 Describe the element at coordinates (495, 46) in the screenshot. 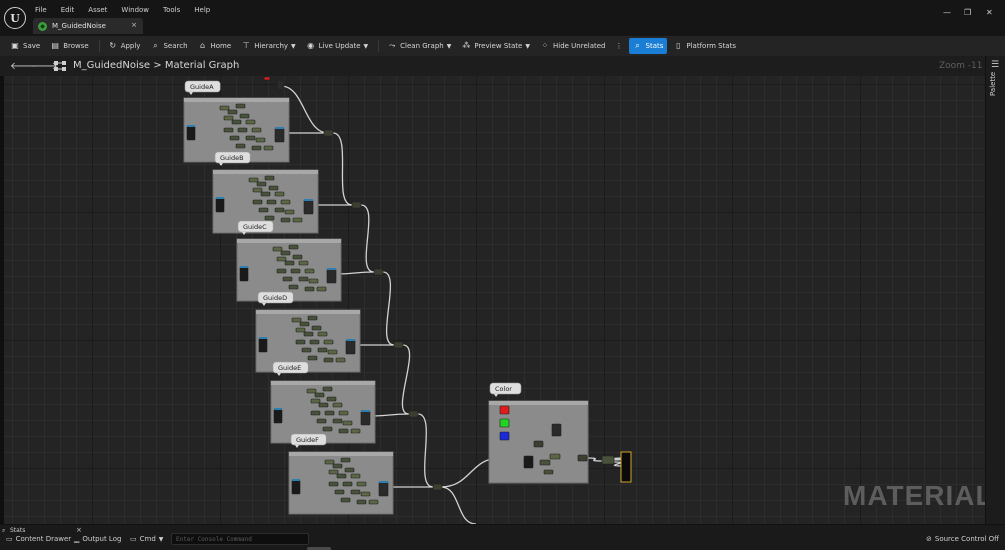

I see `preview-state-button: ⁂ Preview State ▼` at that location.